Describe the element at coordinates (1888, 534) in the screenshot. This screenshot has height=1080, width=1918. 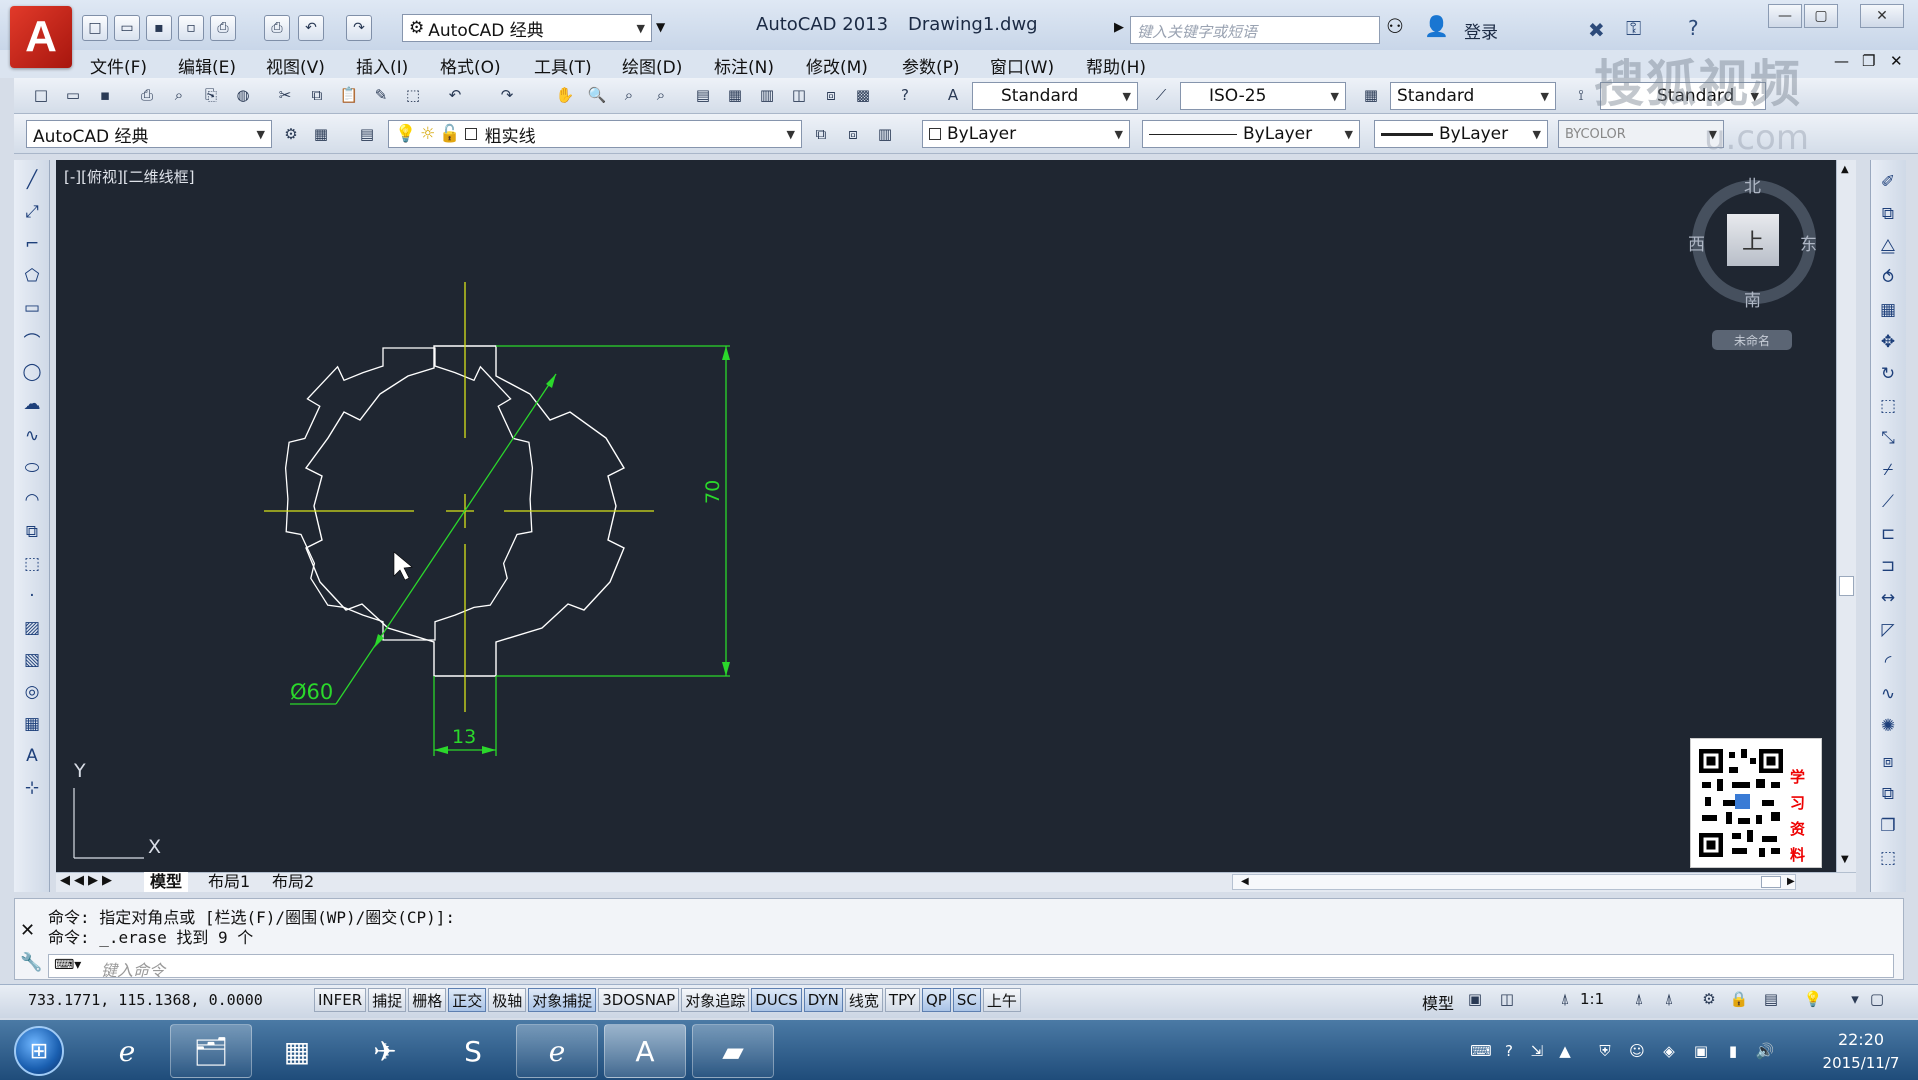
I see `break-at-point-icon: ⊏` at that location.